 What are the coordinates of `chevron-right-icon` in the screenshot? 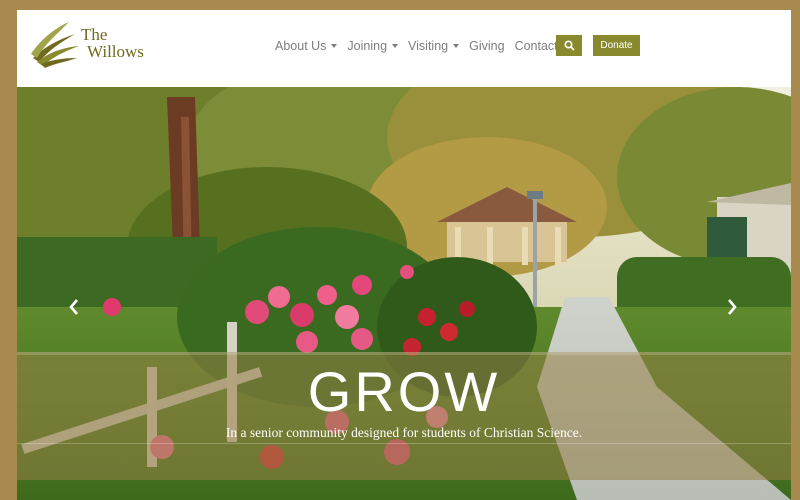 It's located at (732, 307).